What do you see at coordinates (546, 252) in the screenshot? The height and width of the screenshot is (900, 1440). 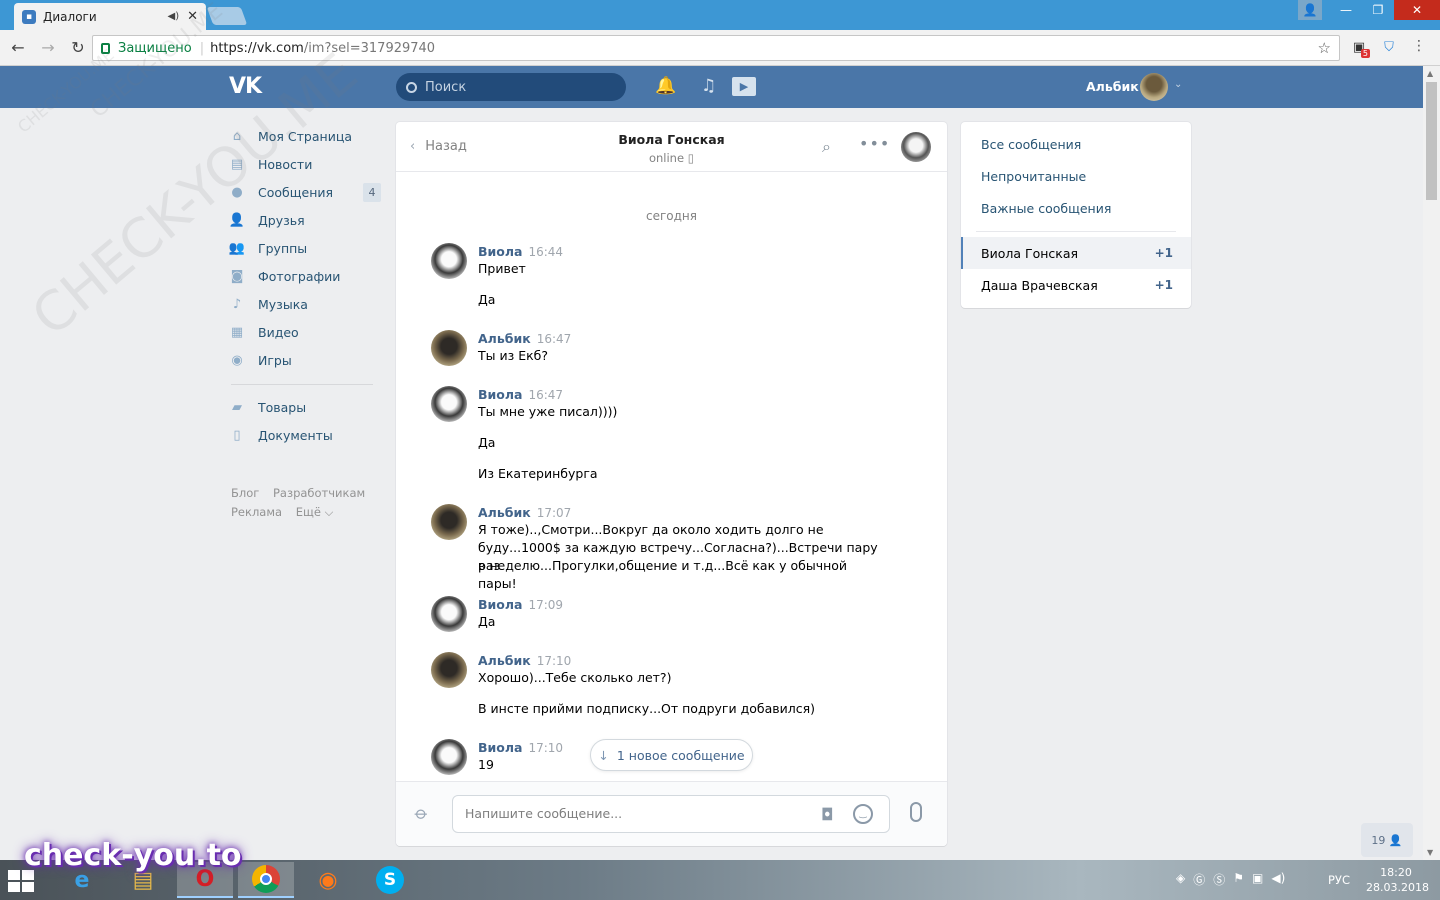 I see `message-time: 16:44` at bounding box center [546, 252].